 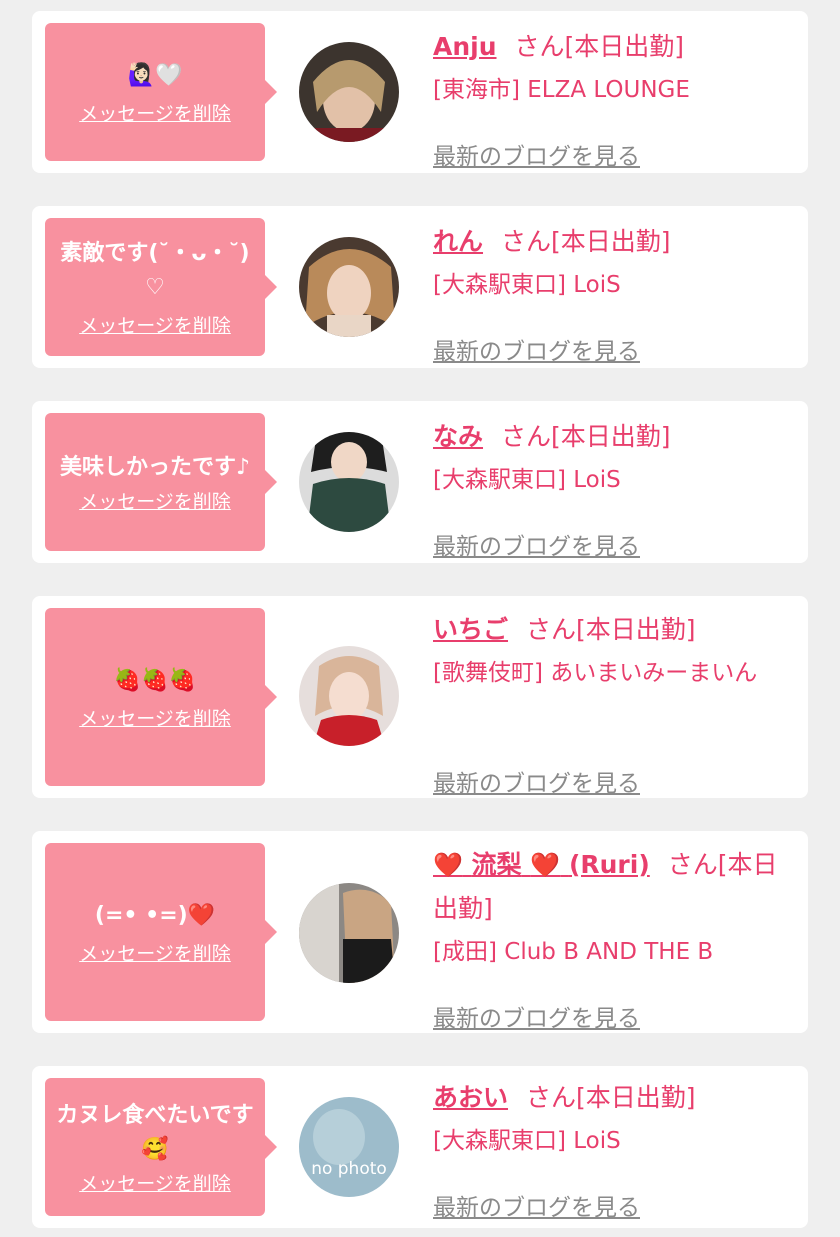 What do you see at coordinates (573, 952) in the screenshot?
I see `shop-name: [成田] Club B AND THE B` at bounding box center [573, 952].